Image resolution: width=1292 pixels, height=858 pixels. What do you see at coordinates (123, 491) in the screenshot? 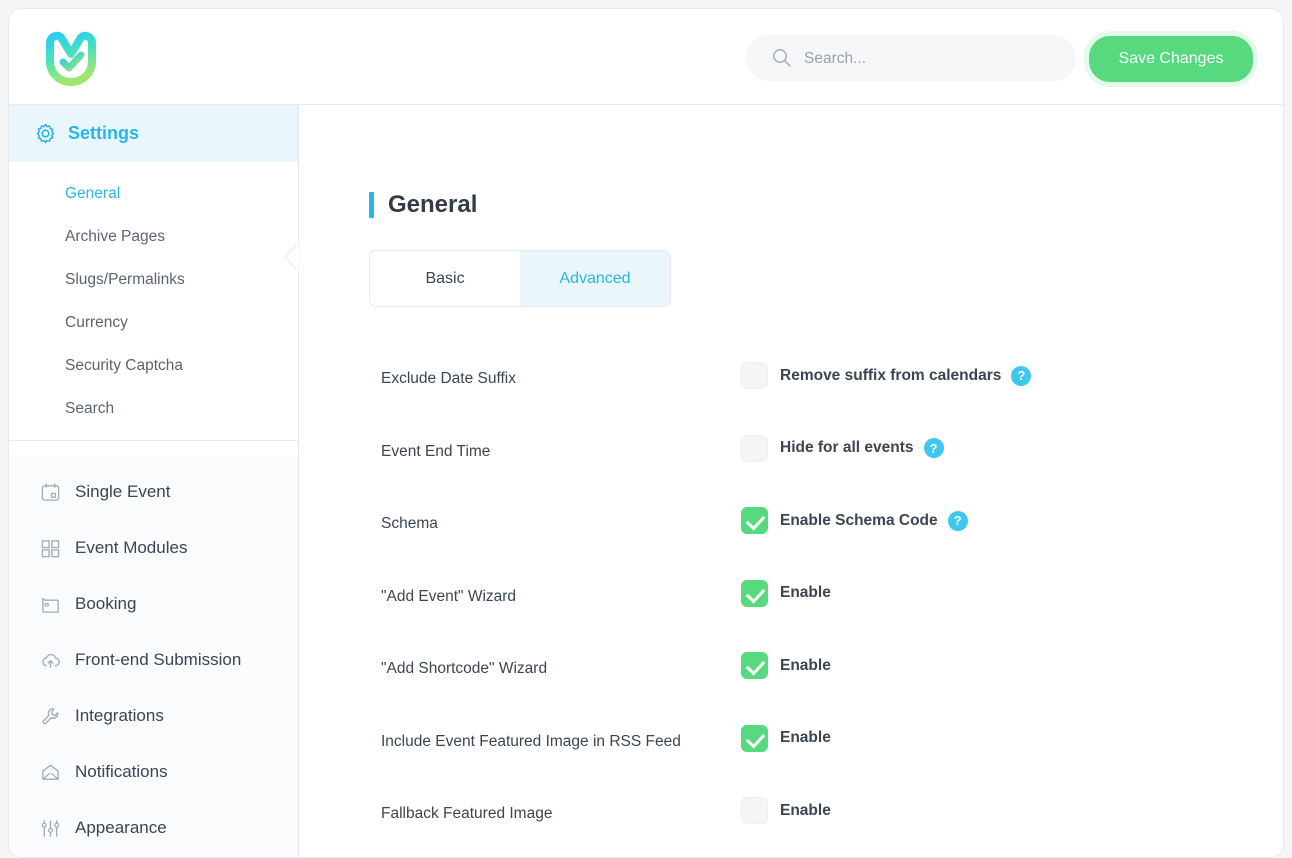
I see `sidebar-item-single-event-label: Single Event` at bounding box center [123, 491].